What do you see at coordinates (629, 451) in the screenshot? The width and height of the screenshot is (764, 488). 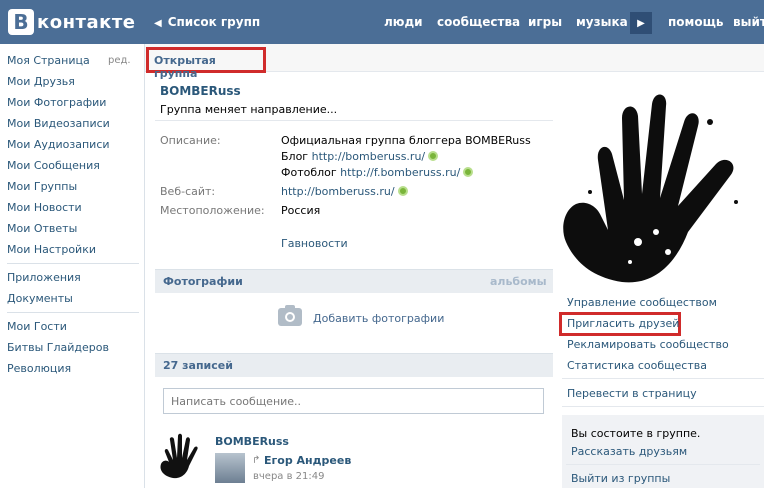 I see `tell-friends-link: Рассказать друзьям` at bounding box center [629, 451].